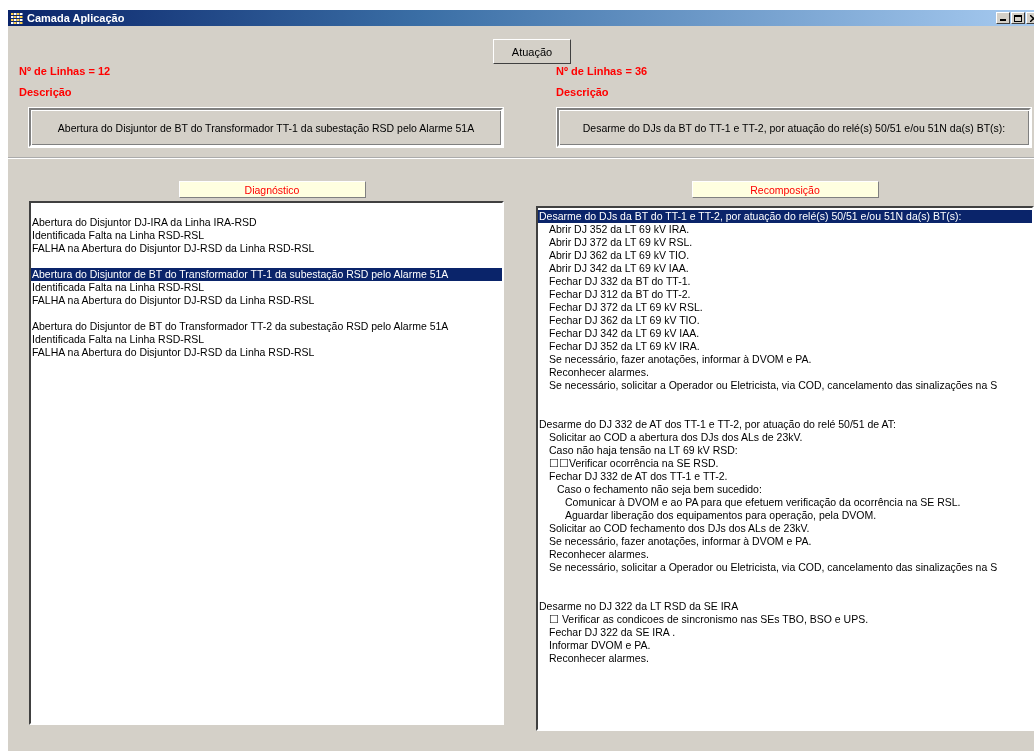 The image size is (1034, 751). I want to click on list-item: Solicitar ao COD fechamento dos DJs dos ALs de 23kV., so click(786, 528).